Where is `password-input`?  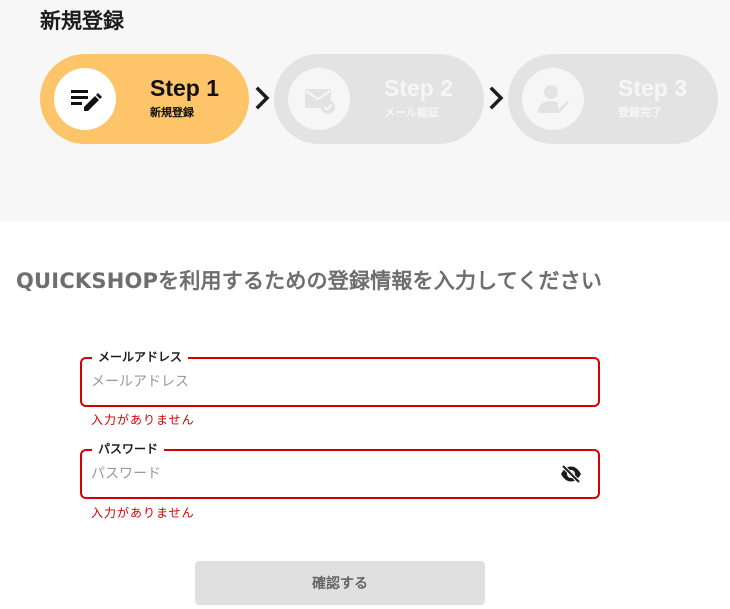 password-input is located at coordinates (311, 474).